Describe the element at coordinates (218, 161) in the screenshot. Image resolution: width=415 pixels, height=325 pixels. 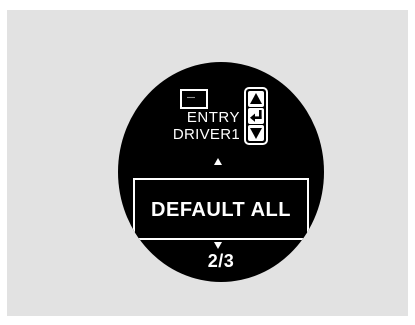
I see `caret-up-icon` at that location.